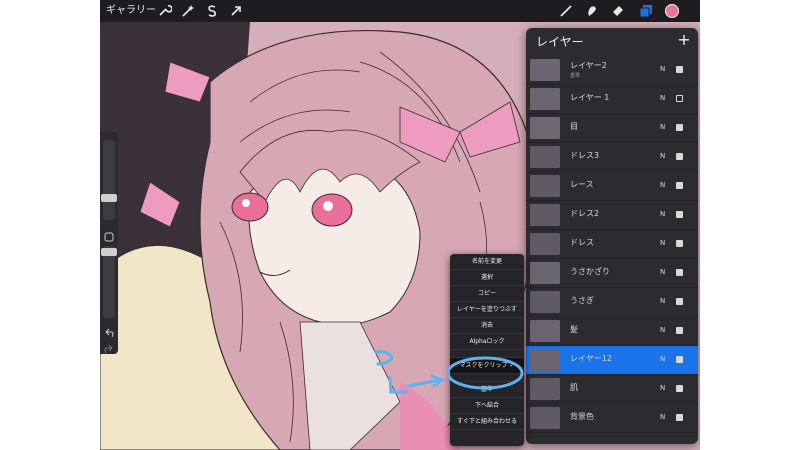 This screenshot has height=450, width=800. Describe the element at coordinates (612, 70) in the screenshot. I see `layer-row: レイヤー2 基準 N` at that location.